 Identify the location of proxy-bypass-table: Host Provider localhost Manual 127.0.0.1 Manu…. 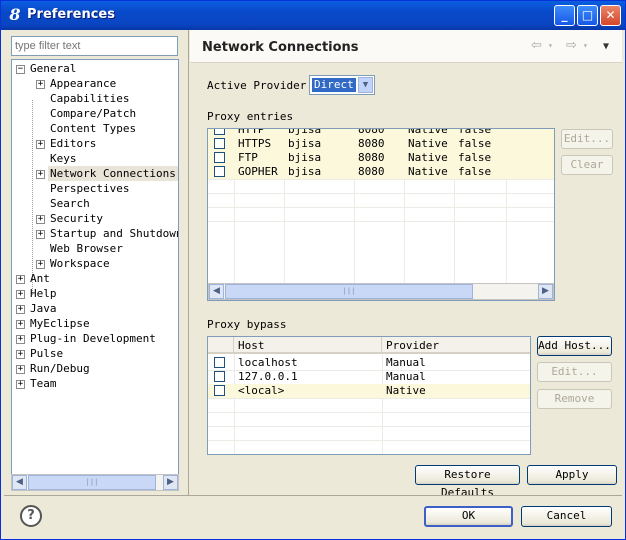
(369, 395).